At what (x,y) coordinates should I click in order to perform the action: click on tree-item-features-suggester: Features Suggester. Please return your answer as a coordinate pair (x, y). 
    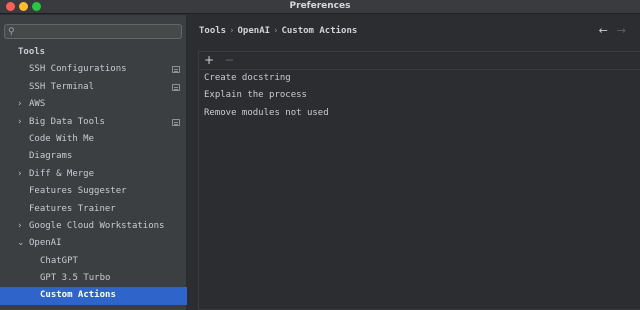
    Looking at the image, I should click on (93, 191).